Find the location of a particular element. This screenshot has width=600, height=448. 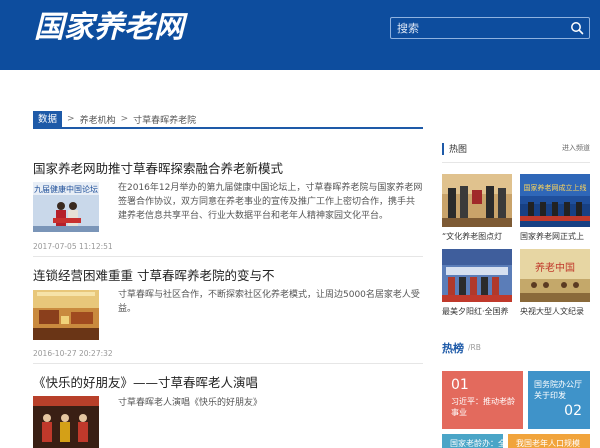

ranking-text: 国家老龄办：全 is located at coordinates (476, 443).